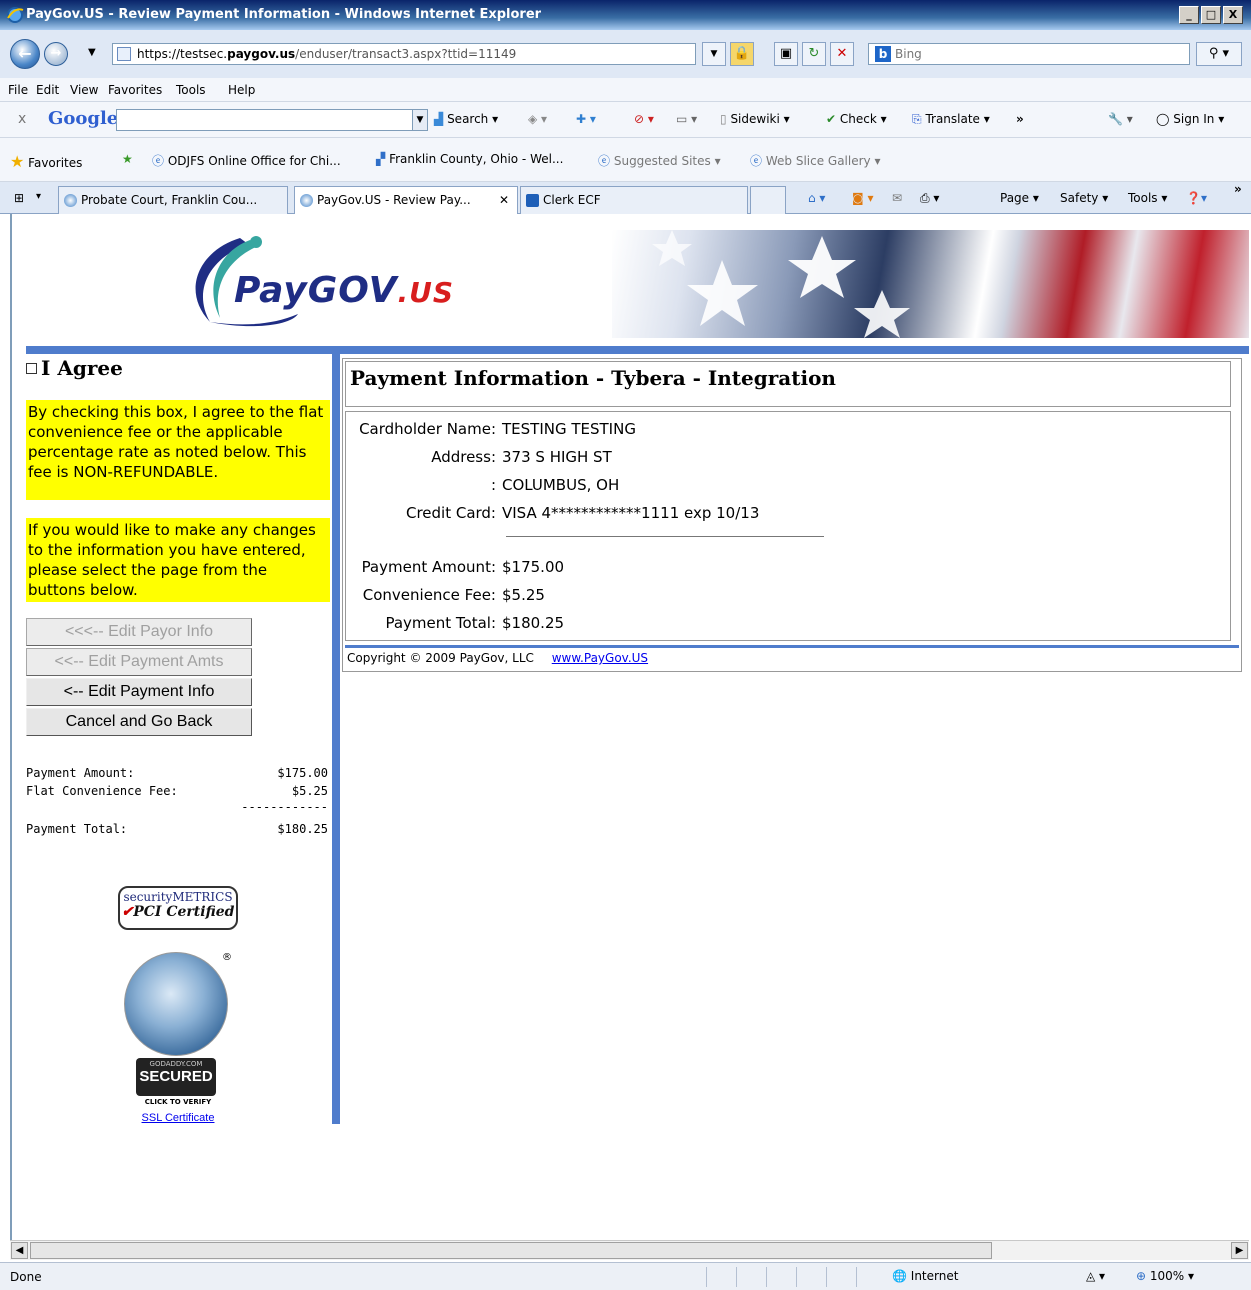 The image size is (1251, 1290). What do you see at coordinates (504, 200) in the screenshot?
I see `close-tab-icon: ✕` at bounding box center [504, 200].